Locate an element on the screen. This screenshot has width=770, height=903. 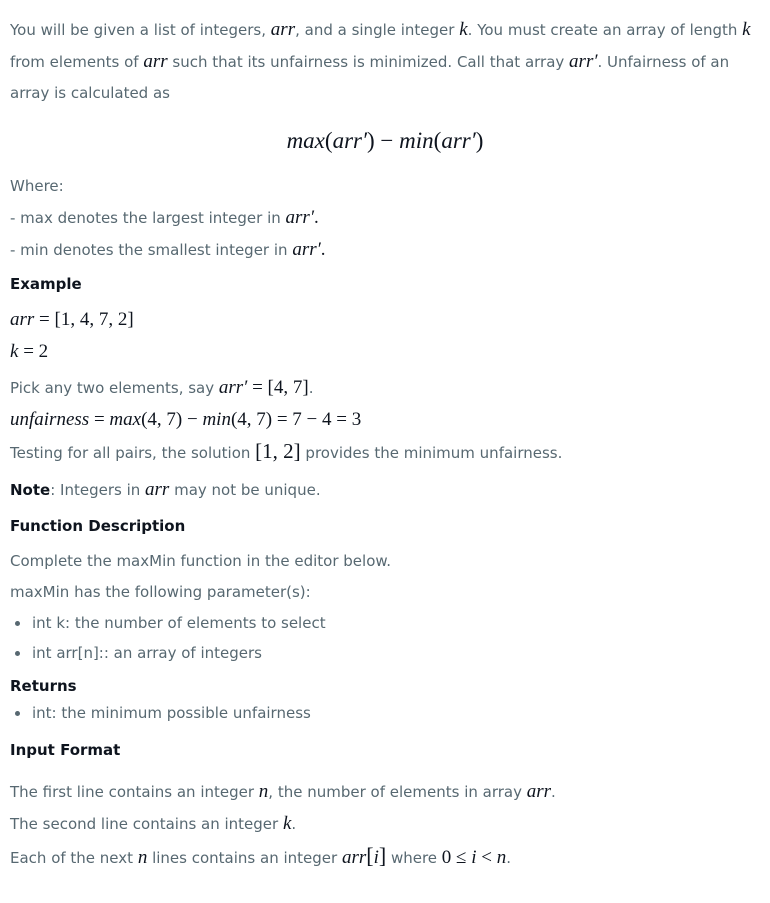
text: provides the minimum unfairness. is located at coordinates (431, 453).